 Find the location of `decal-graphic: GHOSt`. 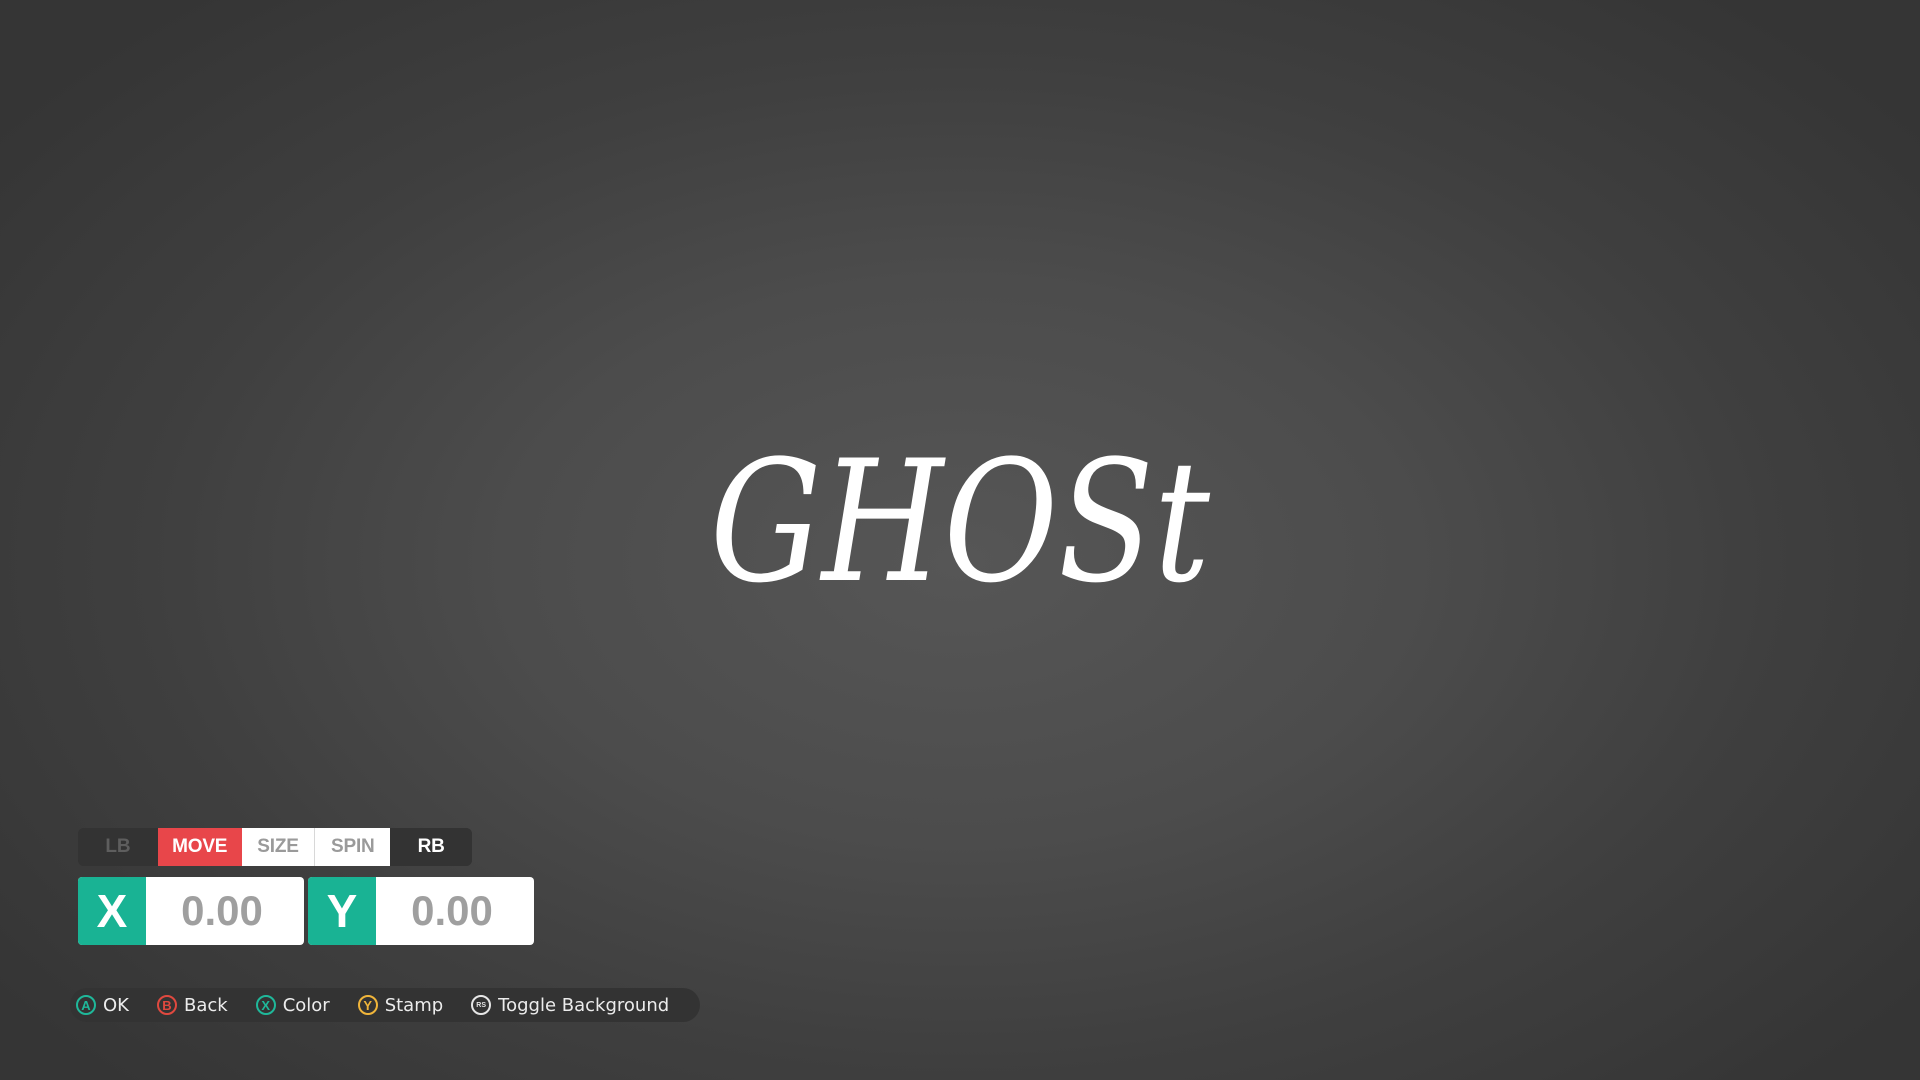

decal-graphic: GHOSt is located at coordinates (960, 530).